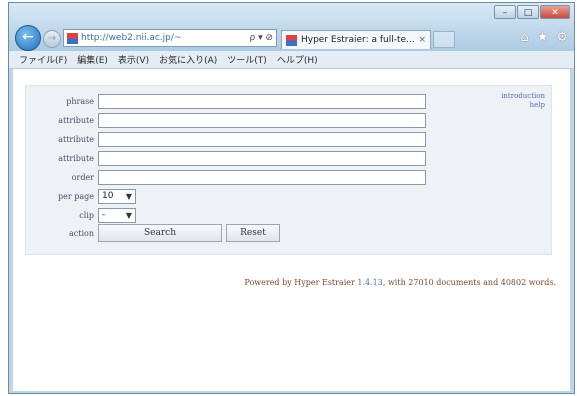  I want to click on menu-tools: ツール(T), so click(247, 59).